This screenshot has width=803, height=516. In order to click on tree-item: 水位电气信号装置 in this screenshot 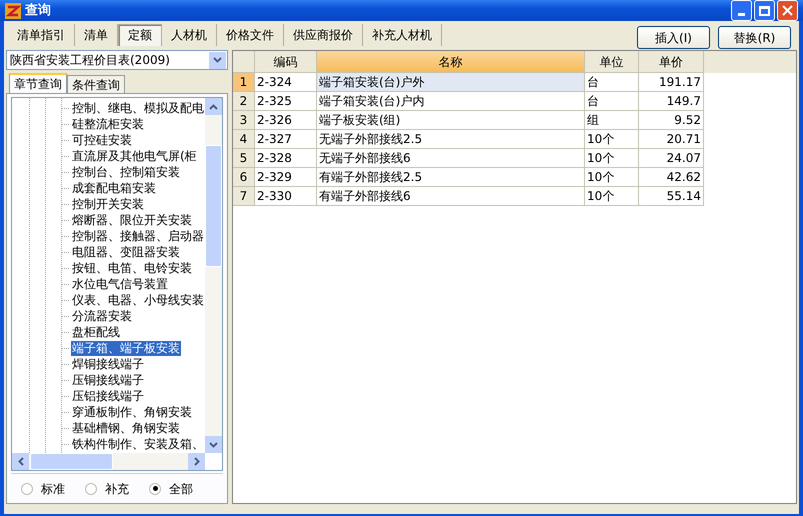, I will do `click(120, 284)`.